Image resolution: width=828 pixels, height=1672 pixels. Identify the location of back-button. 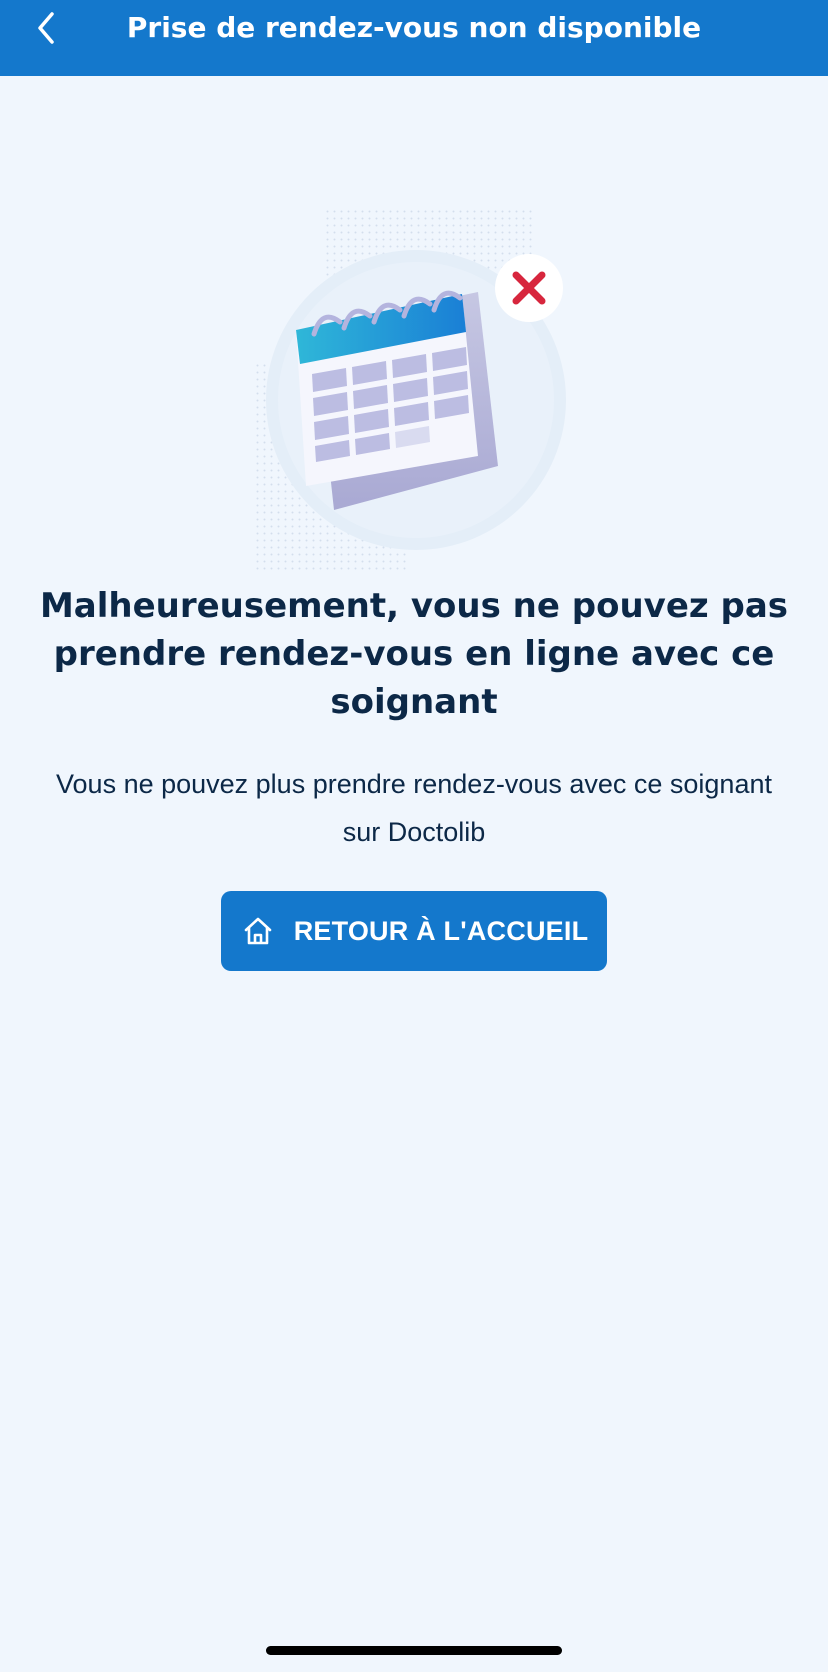
(46, 28).